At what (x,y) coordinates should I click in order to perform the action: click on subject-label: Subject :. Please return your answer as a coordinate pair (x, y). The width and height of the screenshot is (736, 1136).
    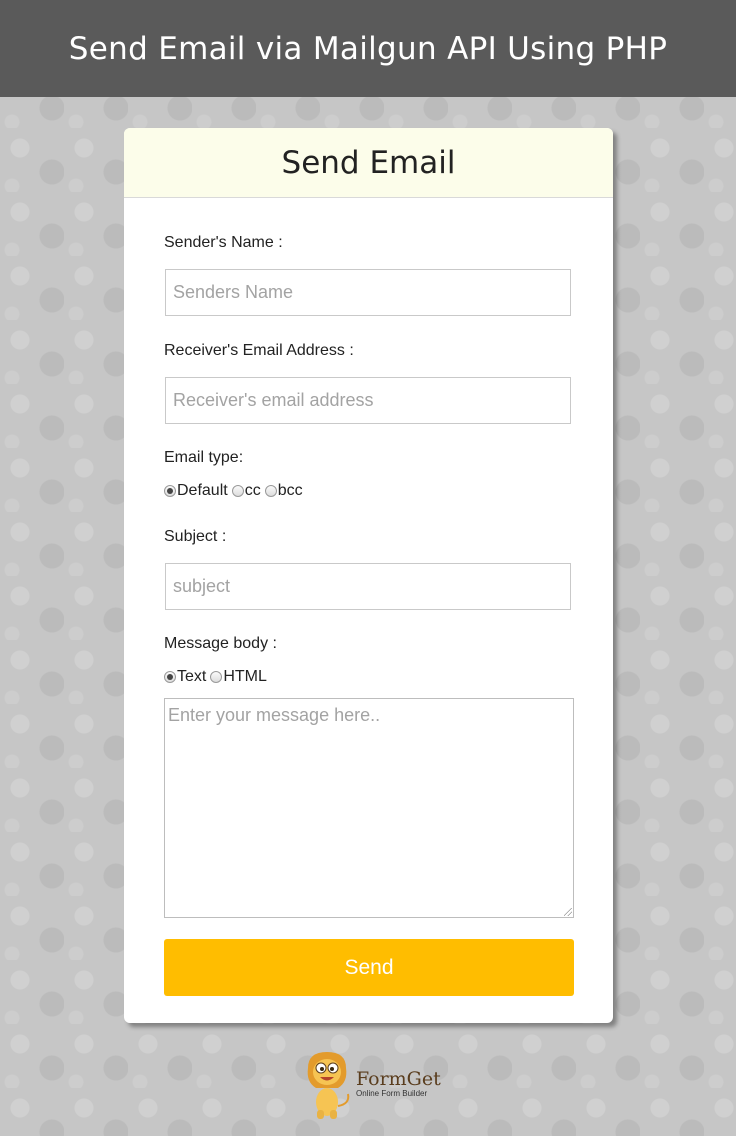
    Looking at the image, I should click on (195, 536).